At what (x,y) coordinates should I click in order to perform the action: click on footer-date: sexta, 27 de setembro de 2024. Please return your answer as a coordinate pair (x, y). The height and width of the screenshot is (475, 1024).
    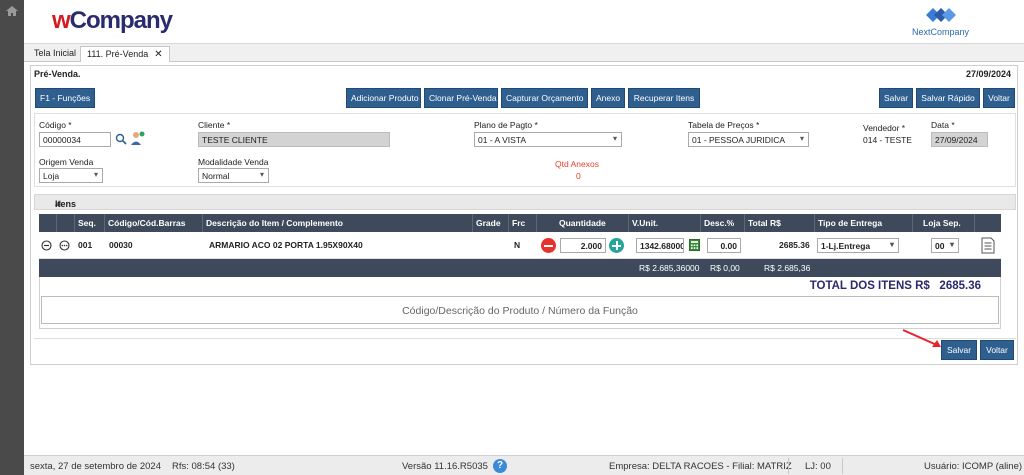
    Looking at the image, I should click on (95, 466).